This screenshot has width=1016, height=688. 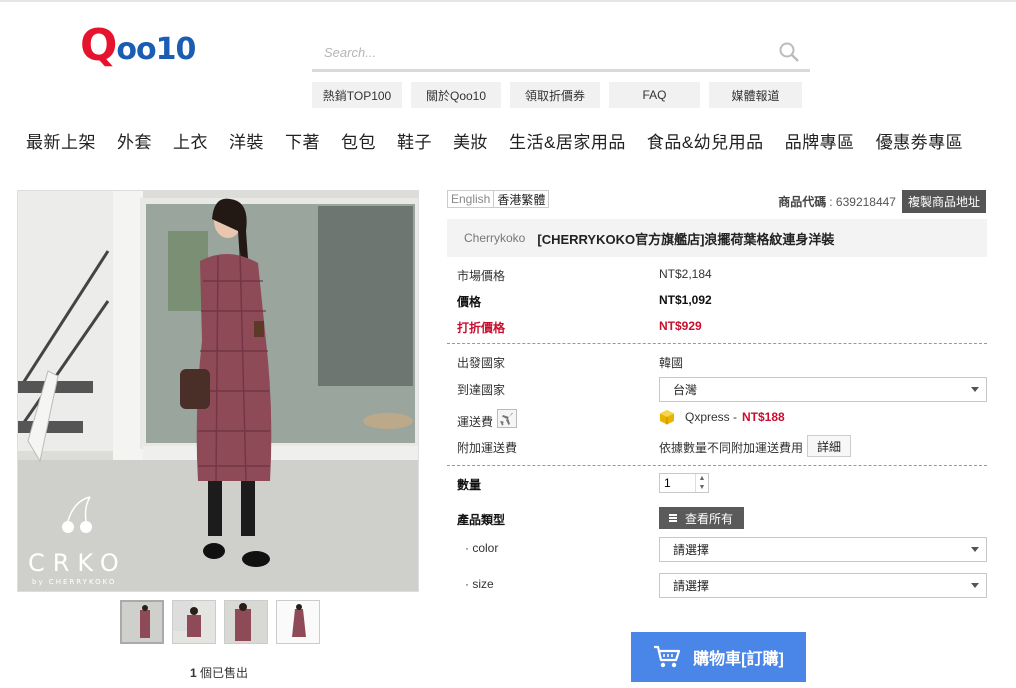 I want to click on watermark-sub: by CHERRYKOKO, so click(x=74, y=582).